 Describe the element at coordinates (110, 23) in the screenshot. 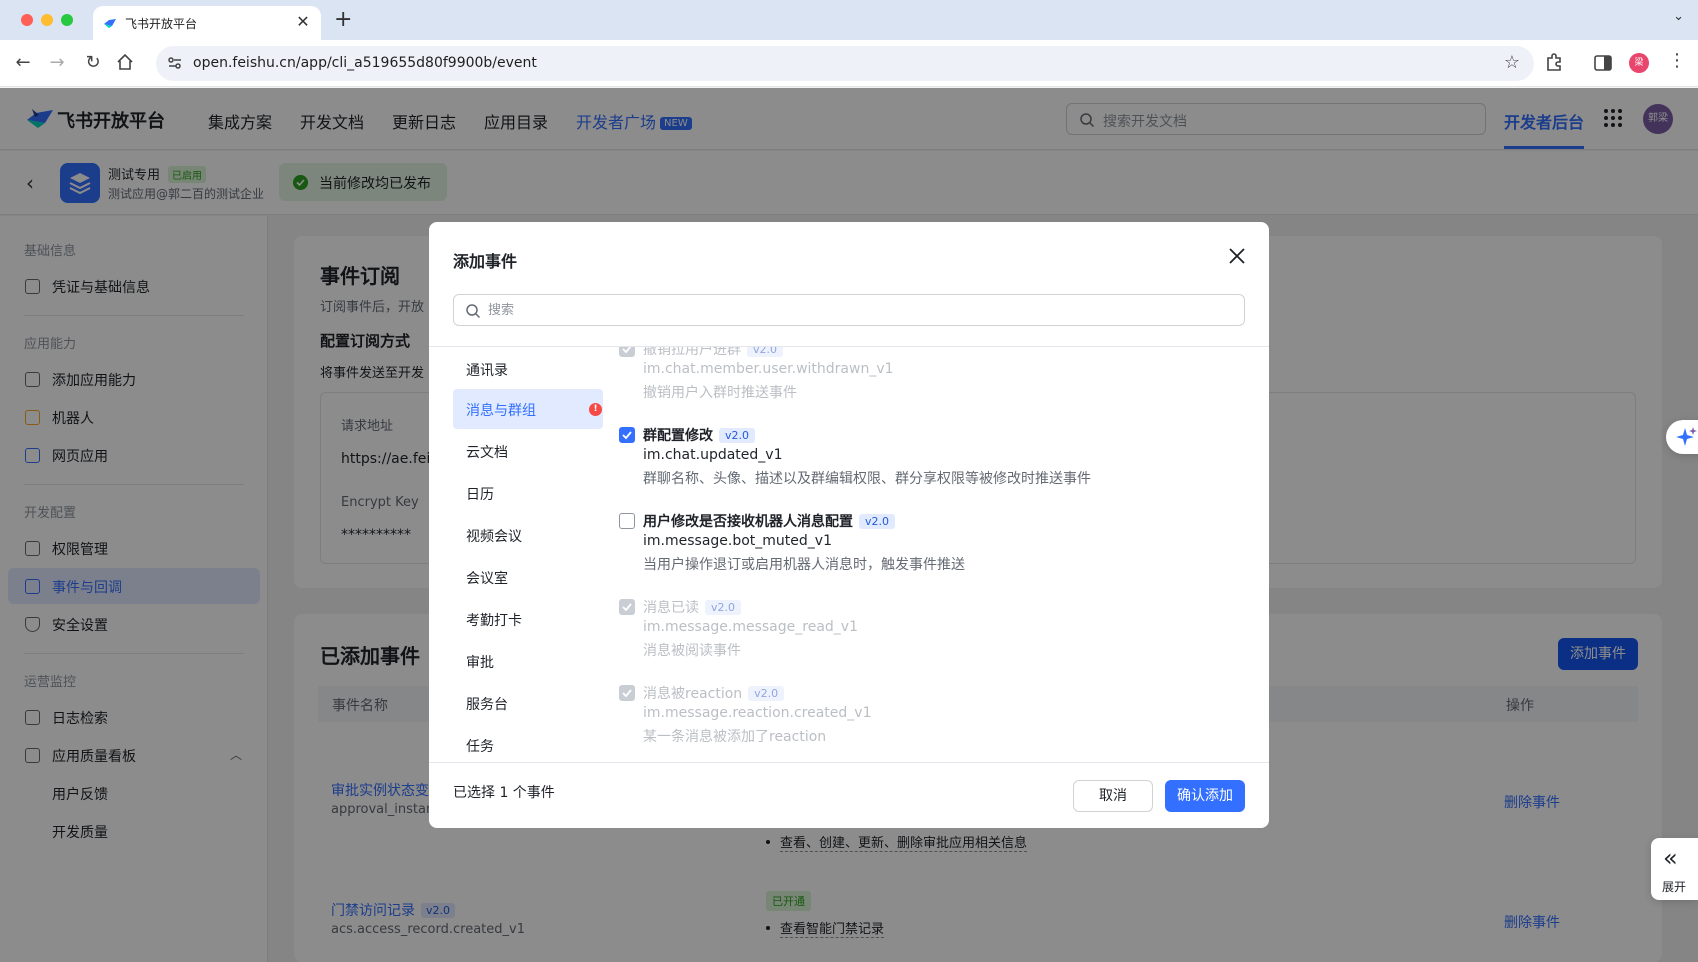

I see `feishu-favicon-icon` at that location.